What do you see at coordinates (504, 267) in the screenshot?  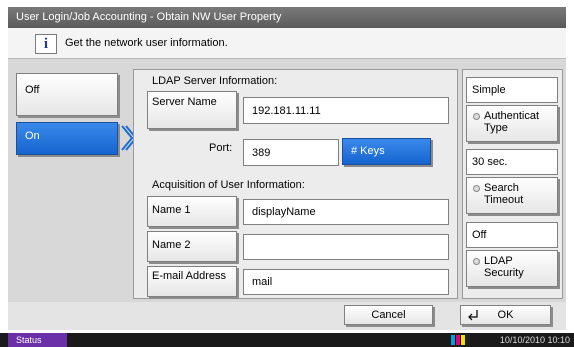 I see `ldap-security-label: LDAP Security` at bounding box center [504, 267].